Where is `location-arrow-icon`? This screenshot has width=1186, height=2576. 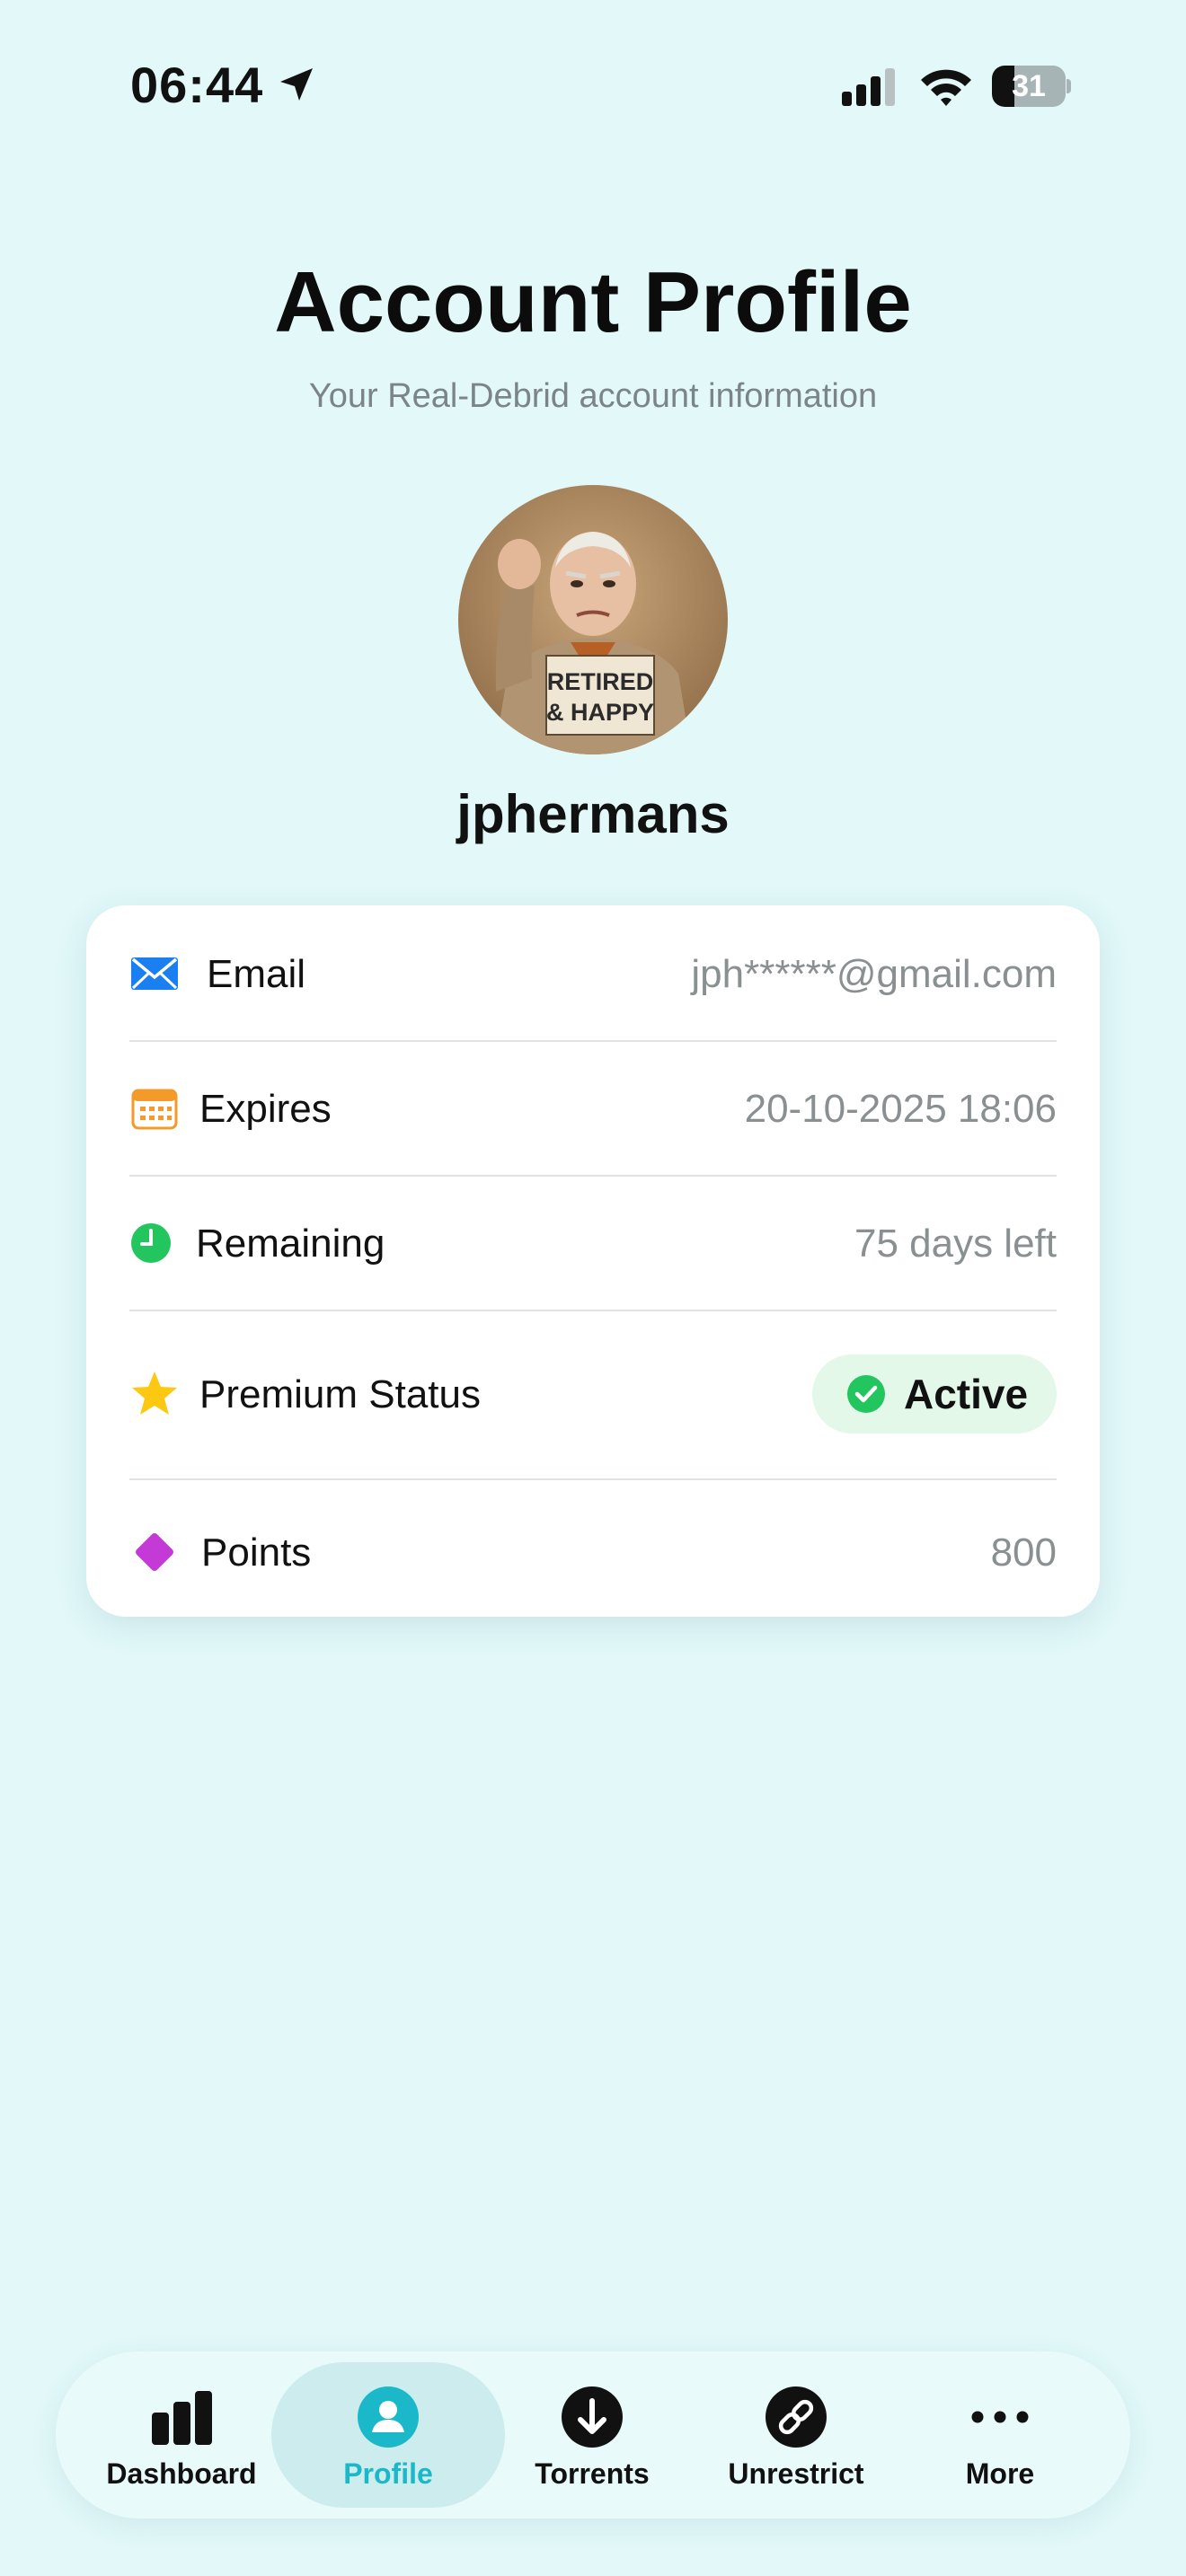
location-arrow-icon is located at coordinates (296, 84).